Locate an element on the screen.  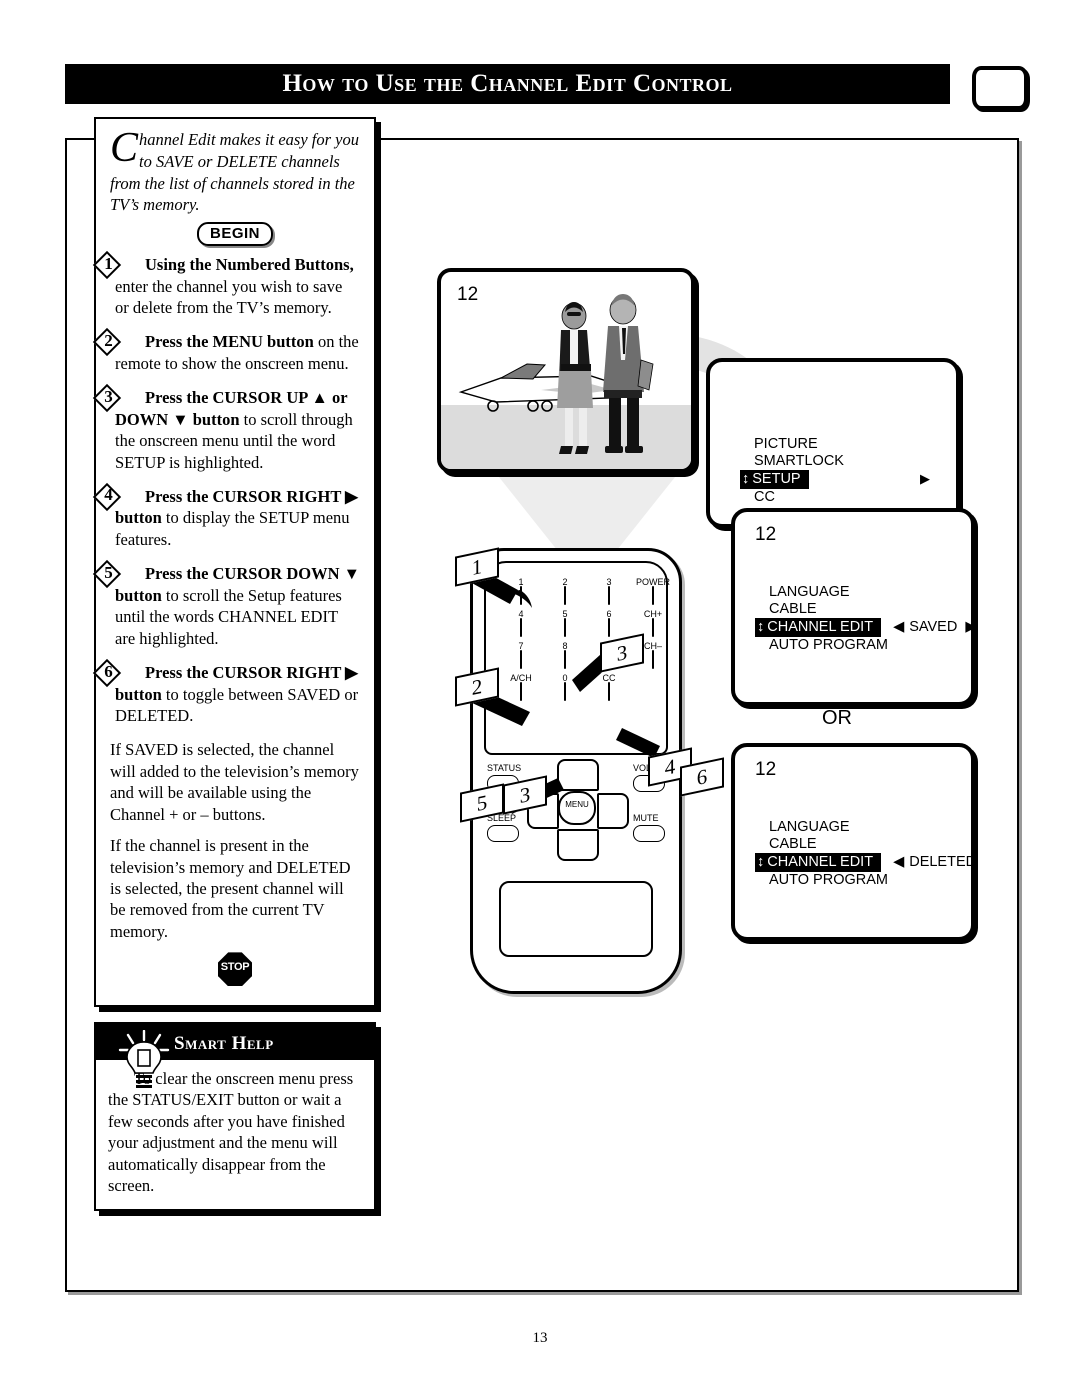
intro-line-2: to SAVE or DELETE channels is located at coordinates (239, 161).